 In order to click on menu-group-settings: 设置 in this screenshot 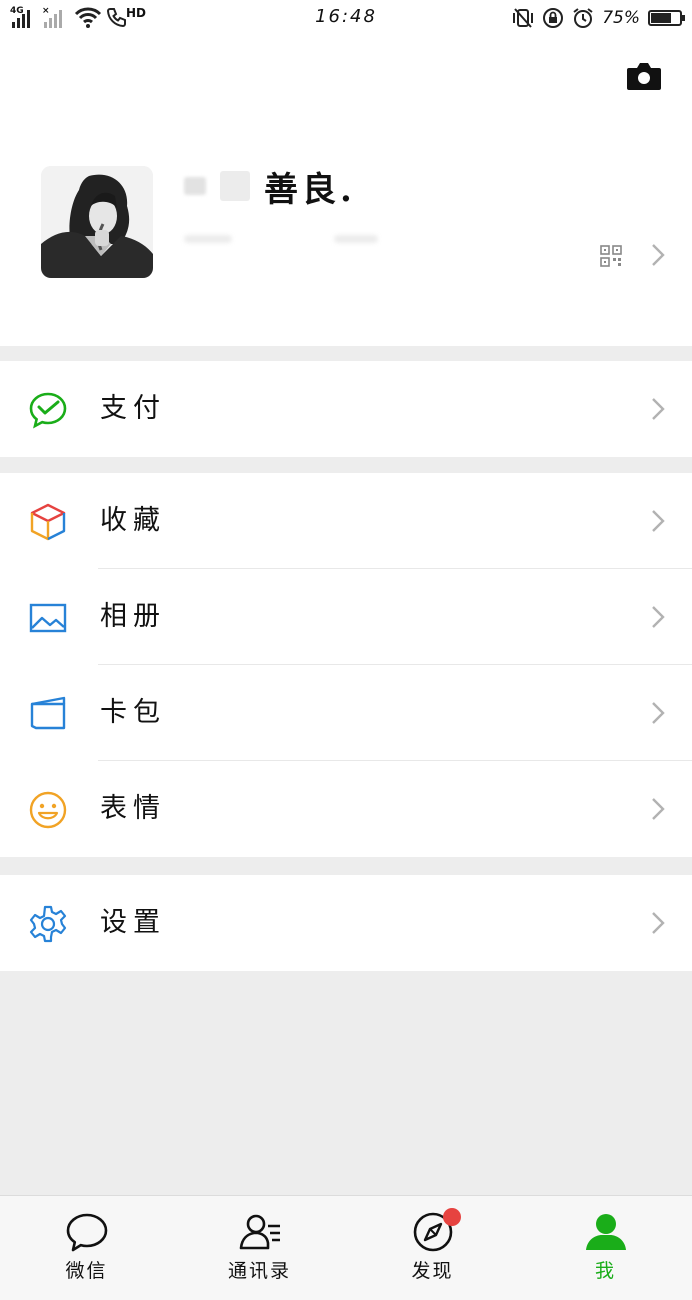, I will do `click(346, 923)`.